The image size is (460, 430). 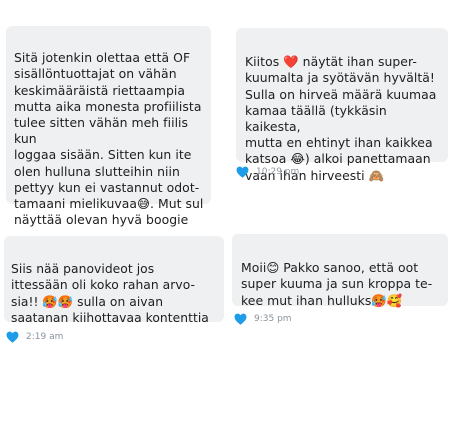 I want to click on message-meta: 10:29 pm, so click(x=267, y=172).